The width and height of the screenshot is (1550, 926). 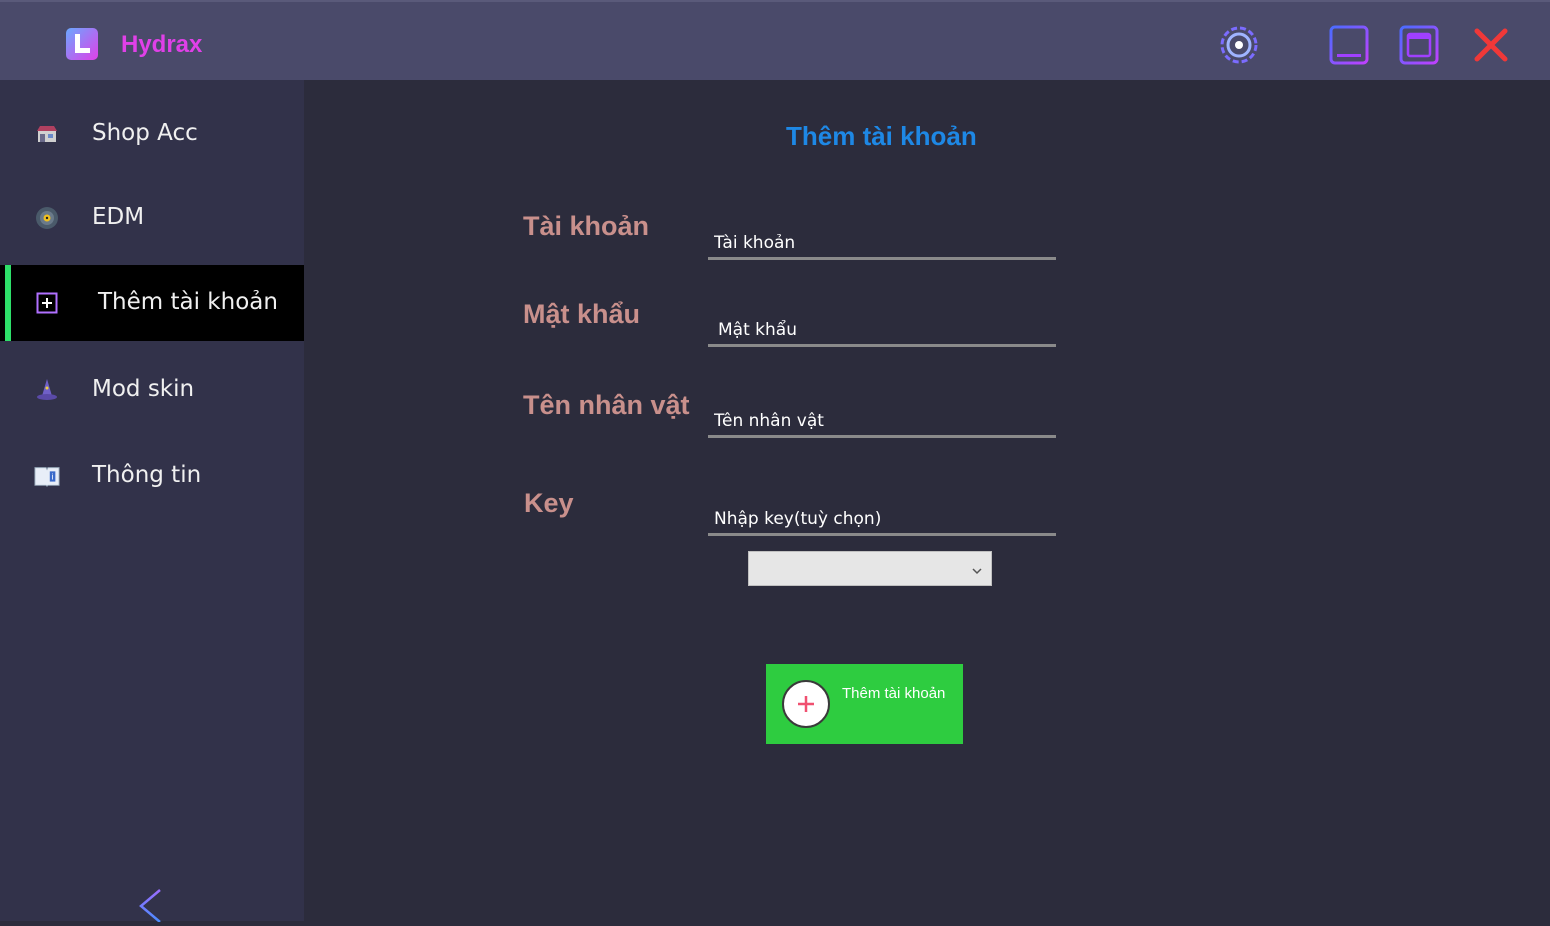 What do you see at coordinates (881, 136) in the screenshot?
I see `page-title: Thêm tài khoản` at bounding box center [881, 136].